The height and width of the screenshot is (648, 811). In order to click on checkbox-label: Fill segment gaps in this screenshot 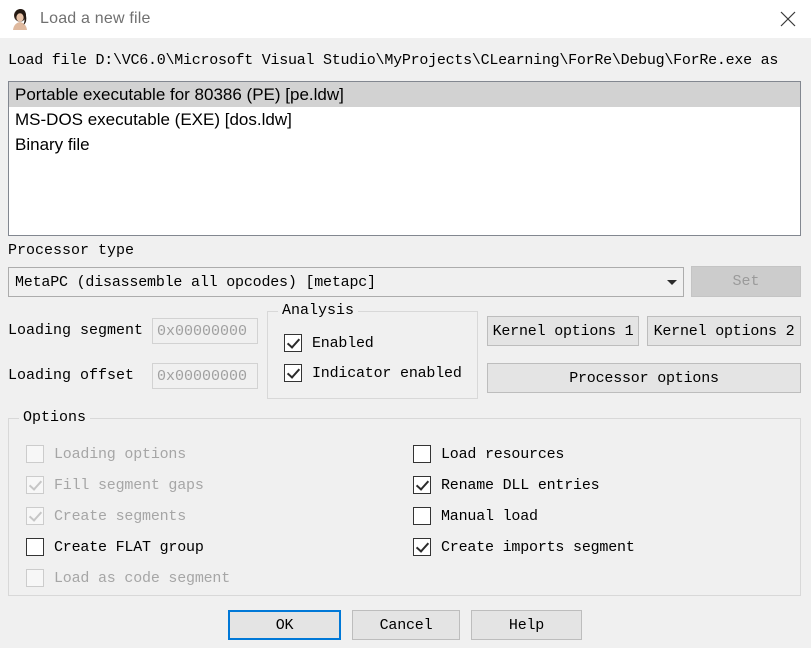, I will do `click(129, 485)`.